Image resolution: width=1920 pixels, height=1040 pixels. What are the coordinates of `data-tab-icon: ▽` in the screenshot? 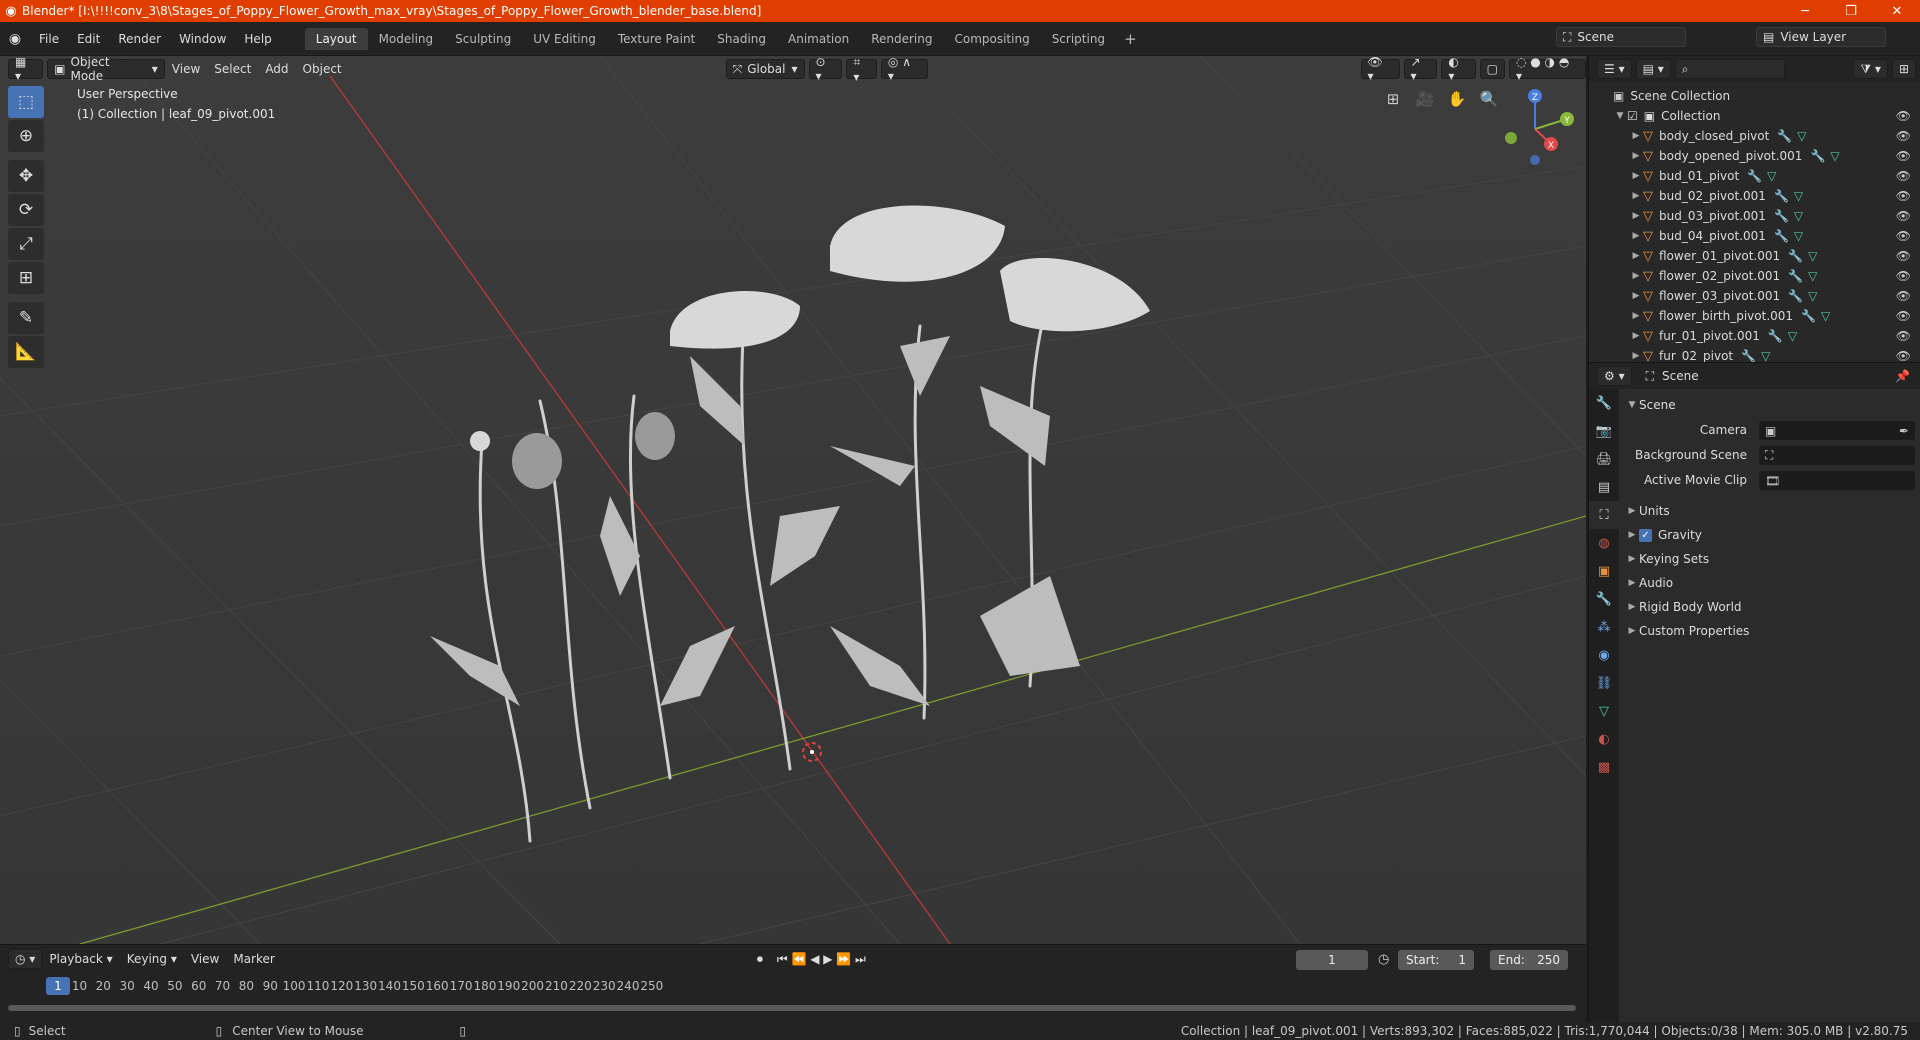 It's located at (1604, 711).